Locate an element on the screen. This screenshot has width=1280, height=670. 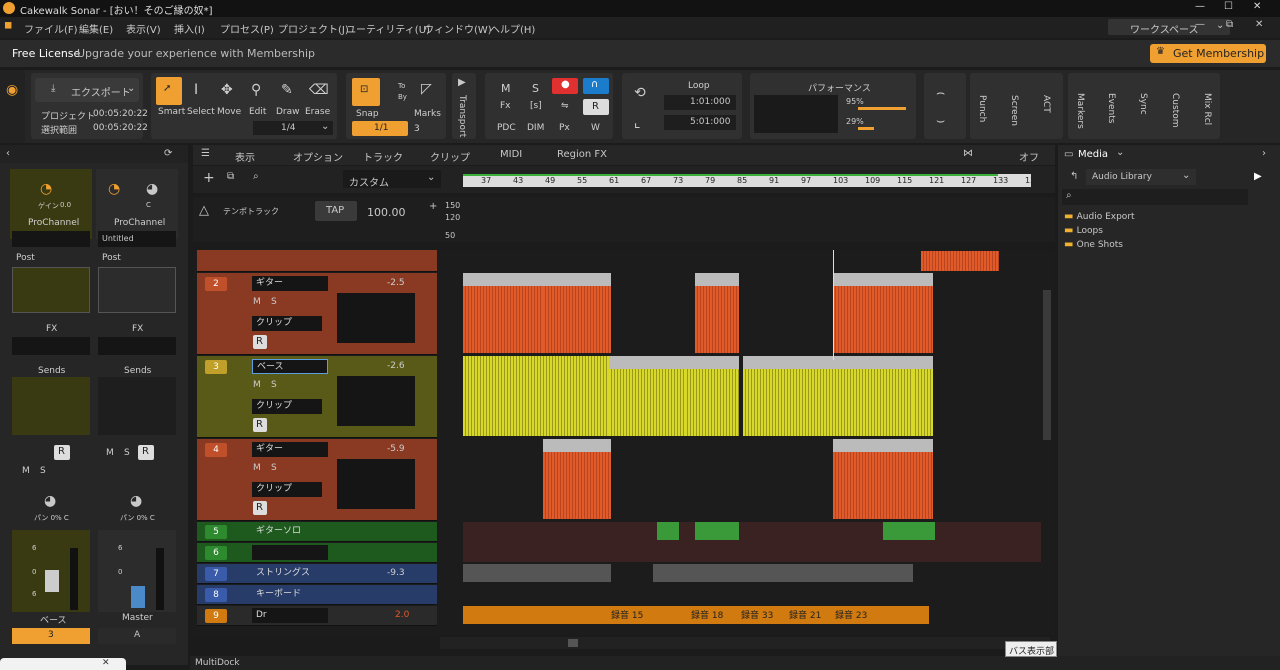
menu-file: ファイル(F) is located at coordinates (51, 28).